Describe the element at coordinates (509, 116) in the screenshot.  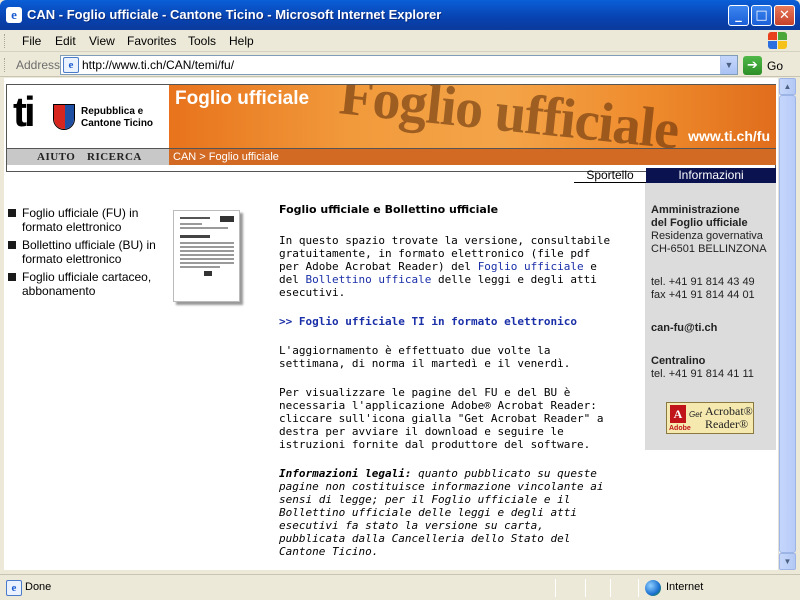
I see `banner-watermark: Foglio ufficiale` at that location.